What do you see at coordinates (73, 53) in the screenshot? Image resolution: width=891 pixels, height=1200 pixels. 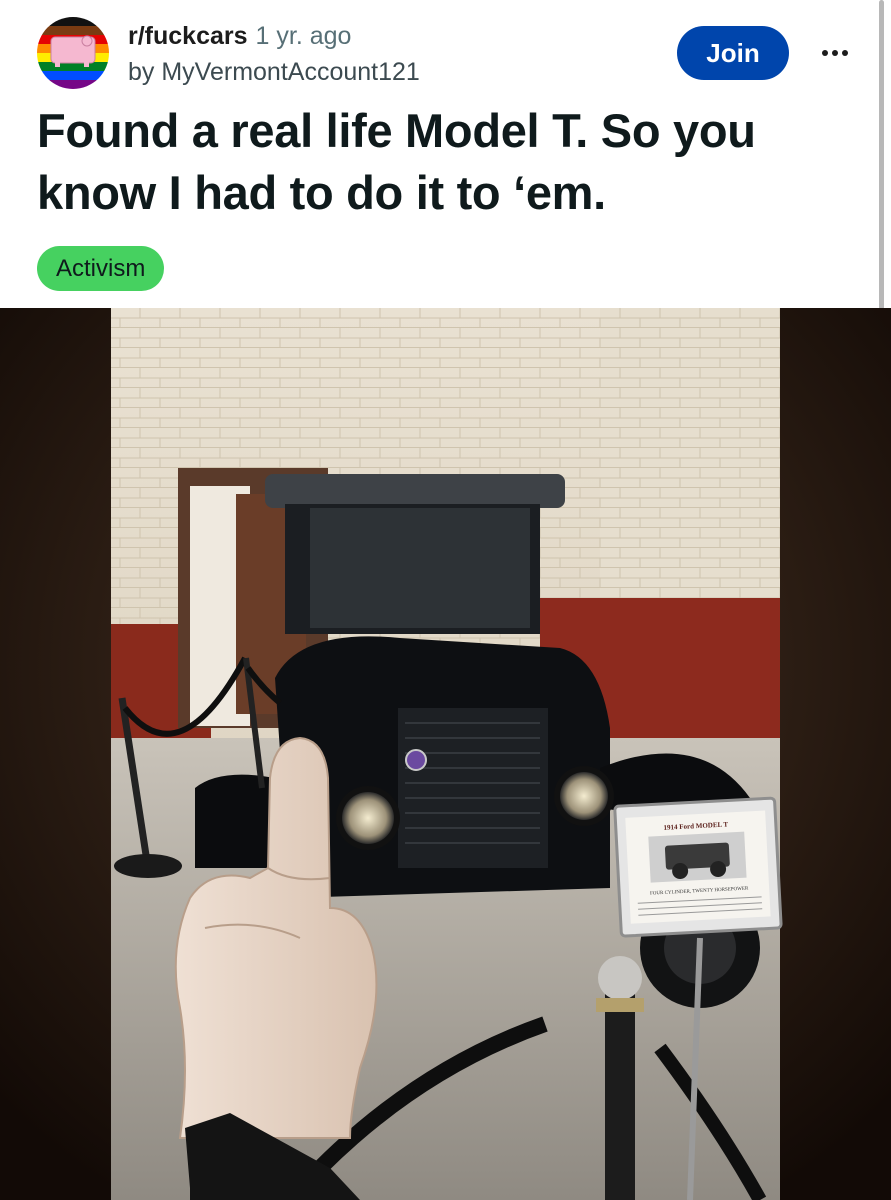 I see `subreddit-avatar-icon` at bounding box center [73, 53].